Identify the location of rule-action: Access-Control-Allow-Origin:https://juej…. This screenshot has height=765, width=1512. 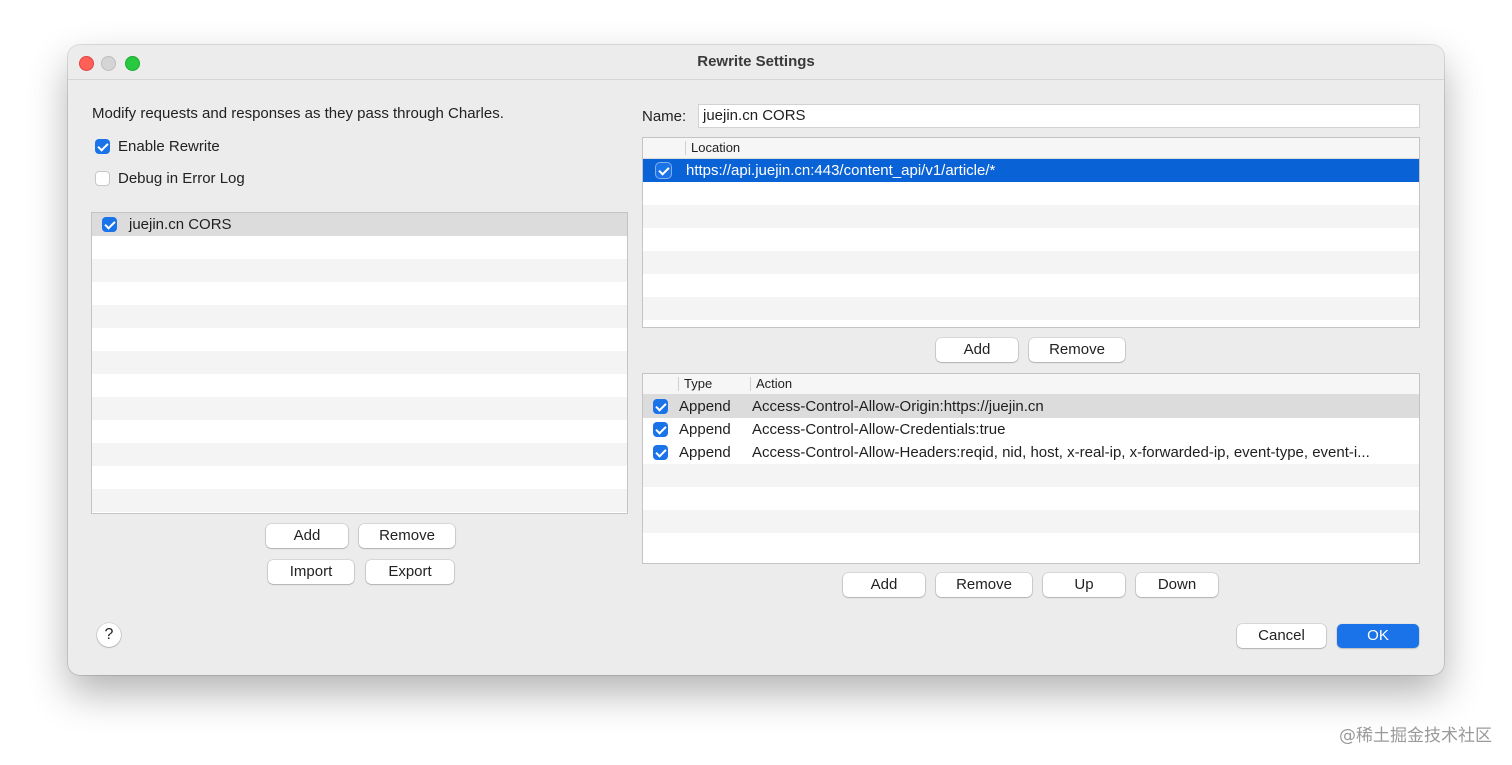
(898, 406).